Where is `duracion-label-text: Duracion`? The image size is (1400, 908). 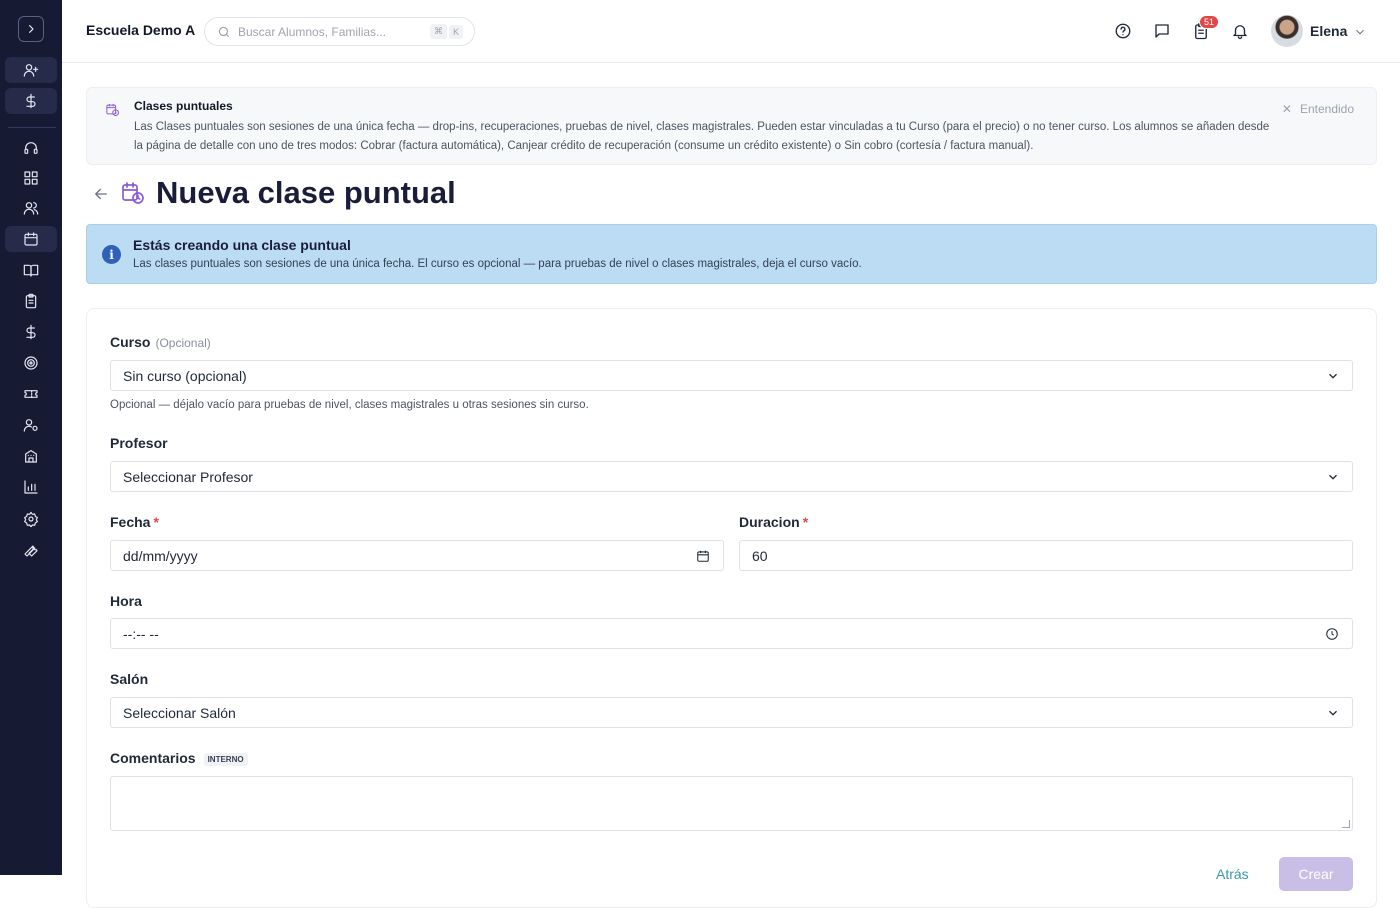 duracion-label-text: Duracion is located at coordinates (769, 522).